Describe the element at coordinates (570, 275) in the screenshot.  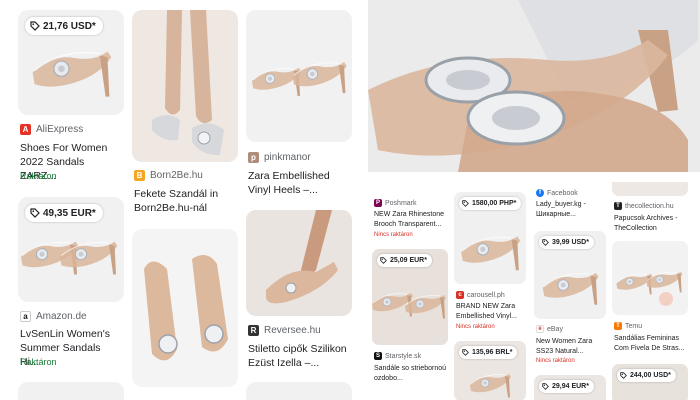
I see `product-image: 39,99 USD*` at that location.